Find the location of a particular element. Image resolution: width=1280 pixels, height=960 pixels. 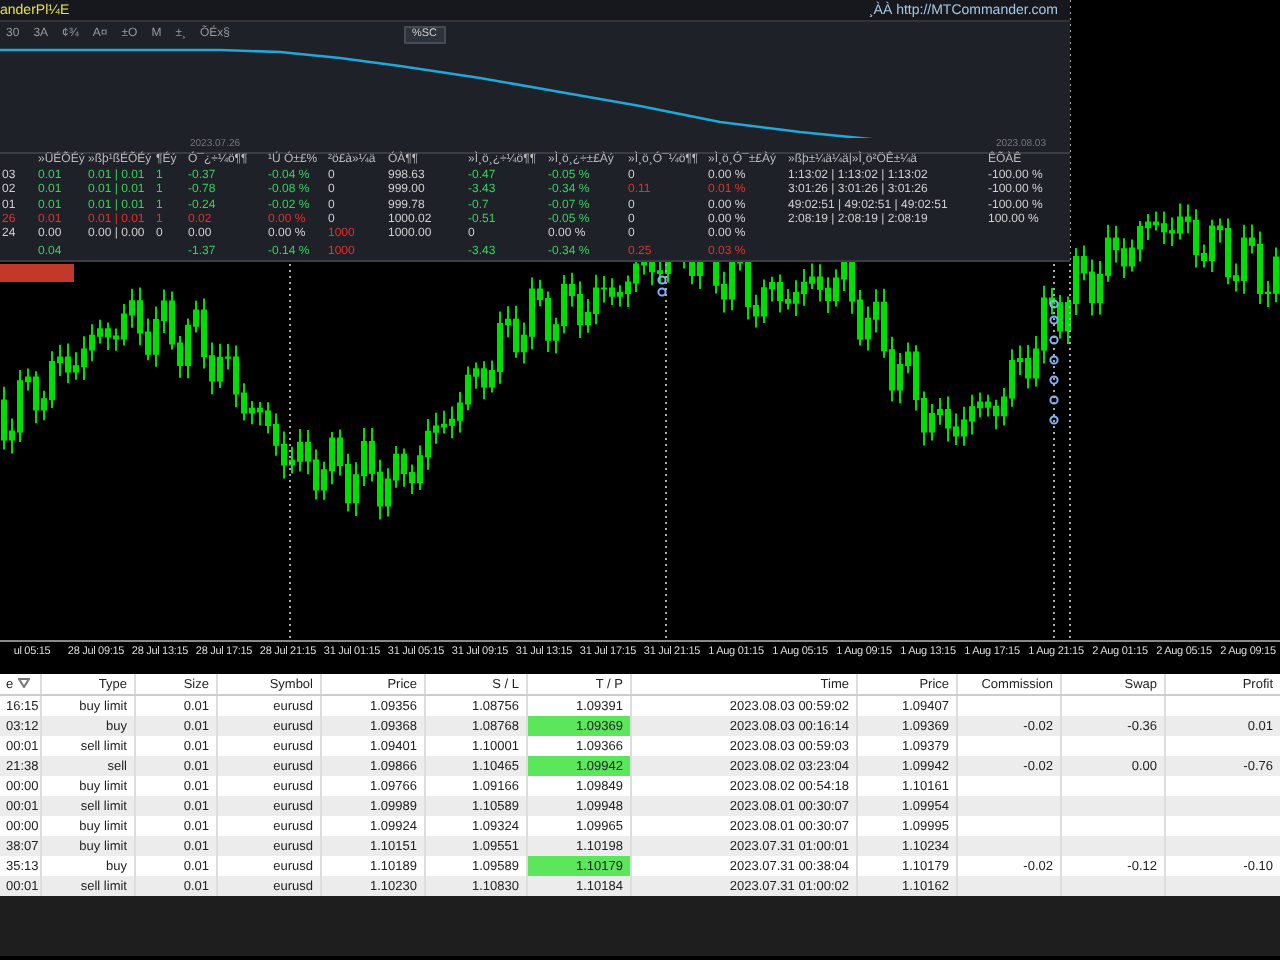

sort-icon is located at coordinates (23, 683).